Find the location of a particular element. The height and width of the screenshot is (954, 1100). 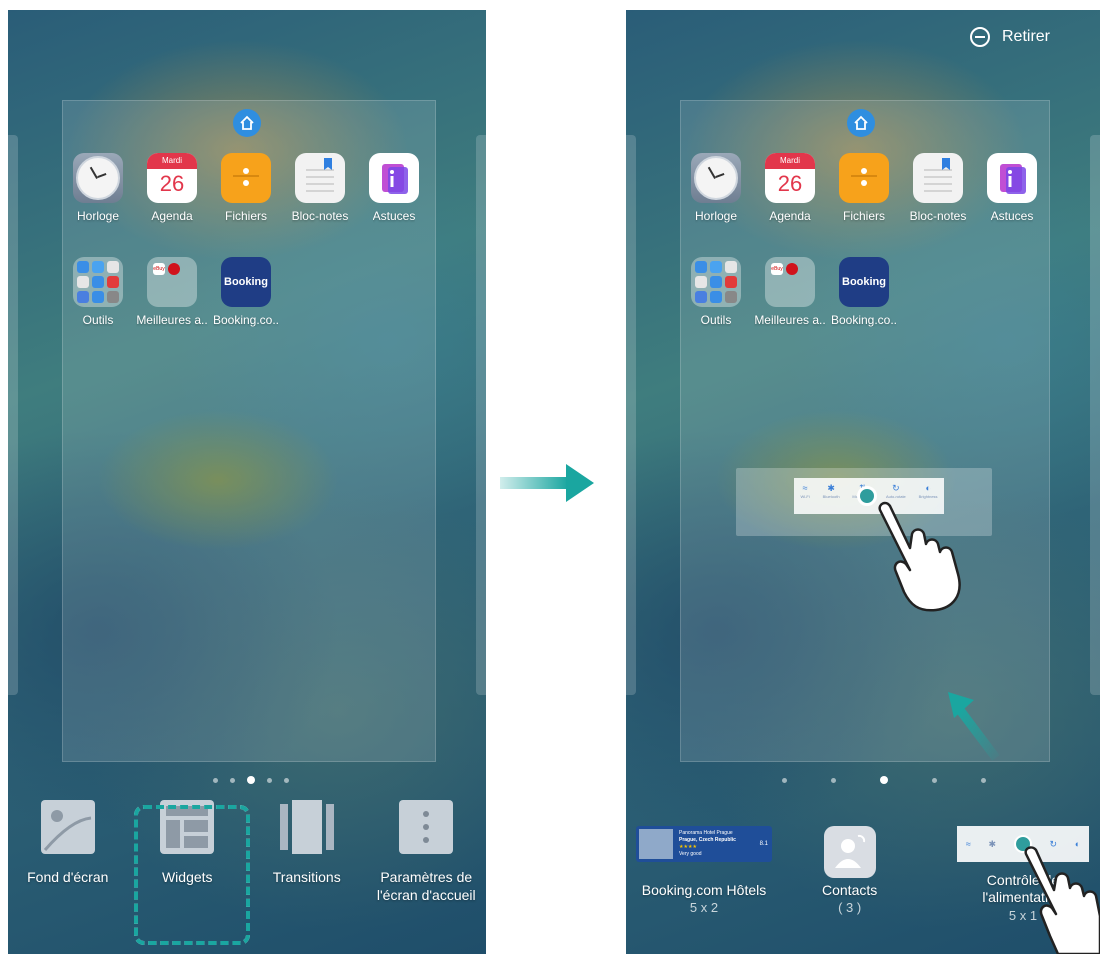

remove-label: Retirer is located at coordinates (1025, 36).